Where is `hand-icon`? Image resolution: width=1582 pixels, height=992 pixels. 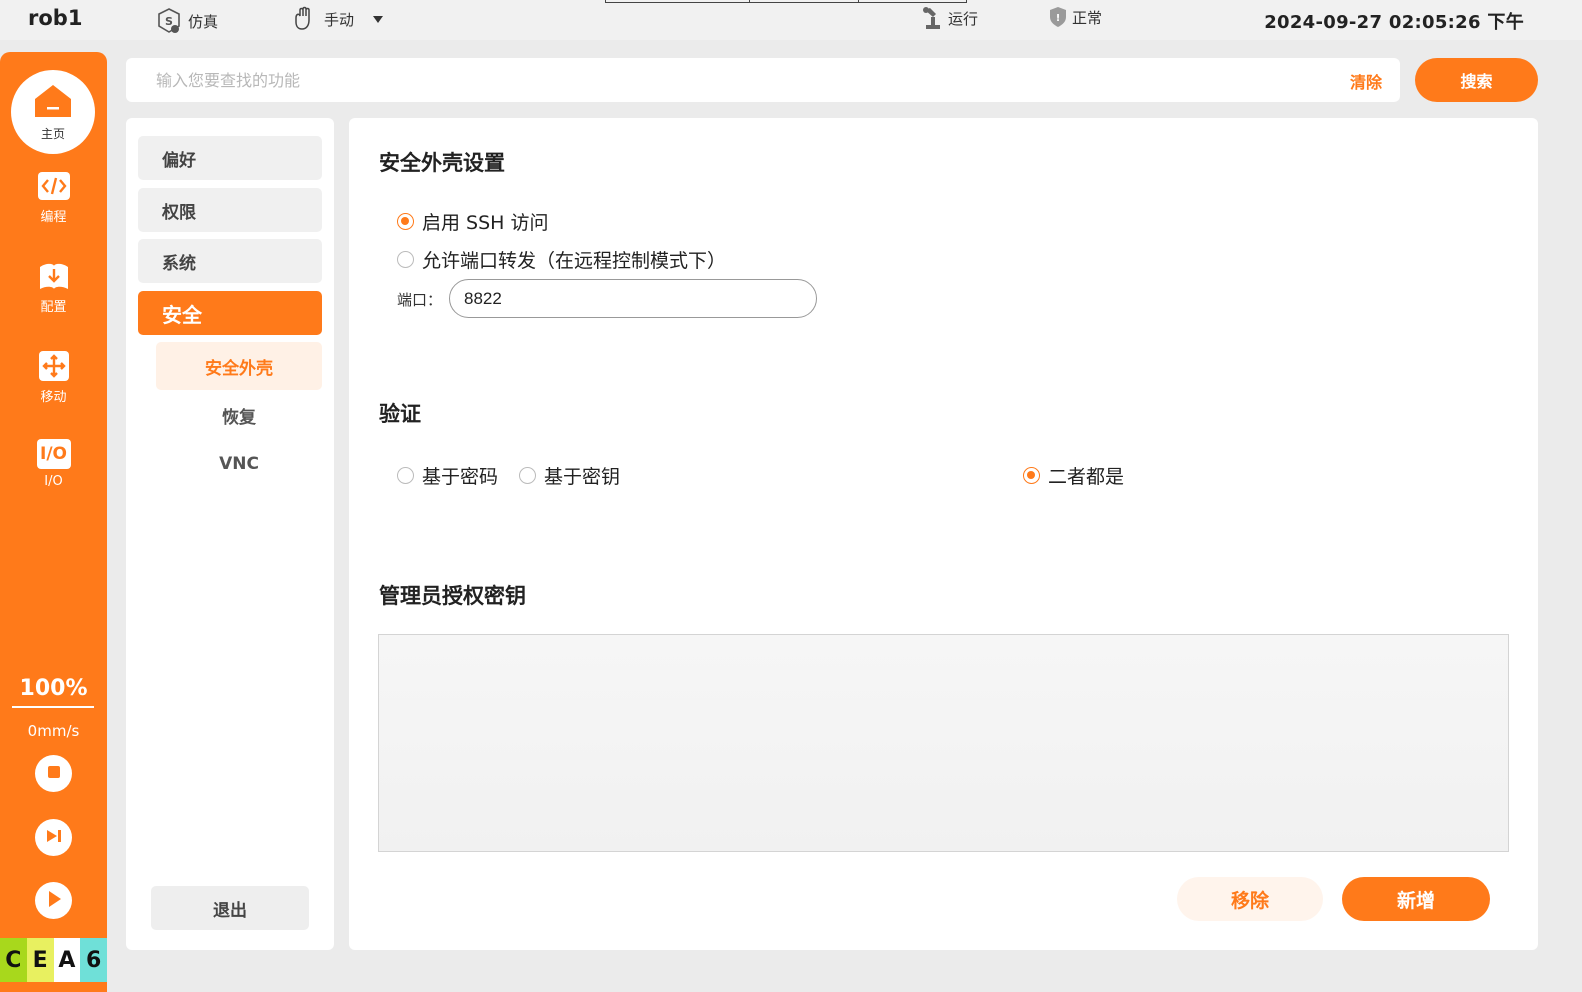 hand-icon is located at coordinates (305, 19).